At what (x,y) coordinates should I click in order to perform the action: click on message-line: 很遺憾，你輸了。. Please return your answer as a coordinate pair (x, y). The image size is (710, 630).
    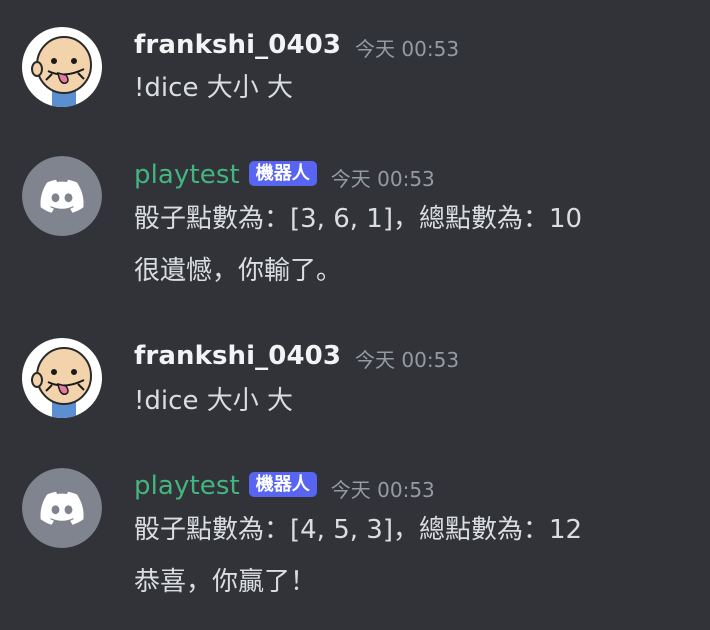
    Looking at the image, I should click on (238, 271).